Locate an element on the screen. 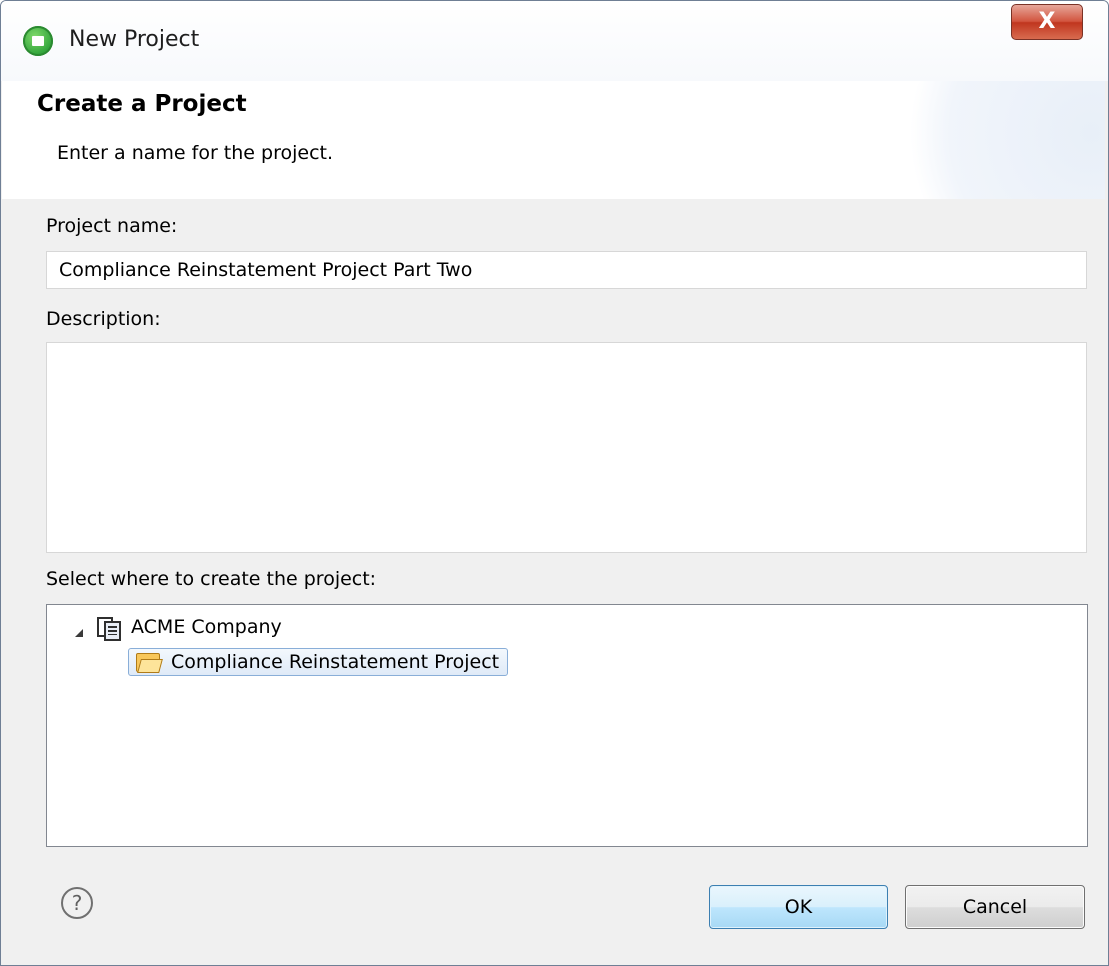  page-description: Enter a name for the project. is located at coordinates (195, 153).